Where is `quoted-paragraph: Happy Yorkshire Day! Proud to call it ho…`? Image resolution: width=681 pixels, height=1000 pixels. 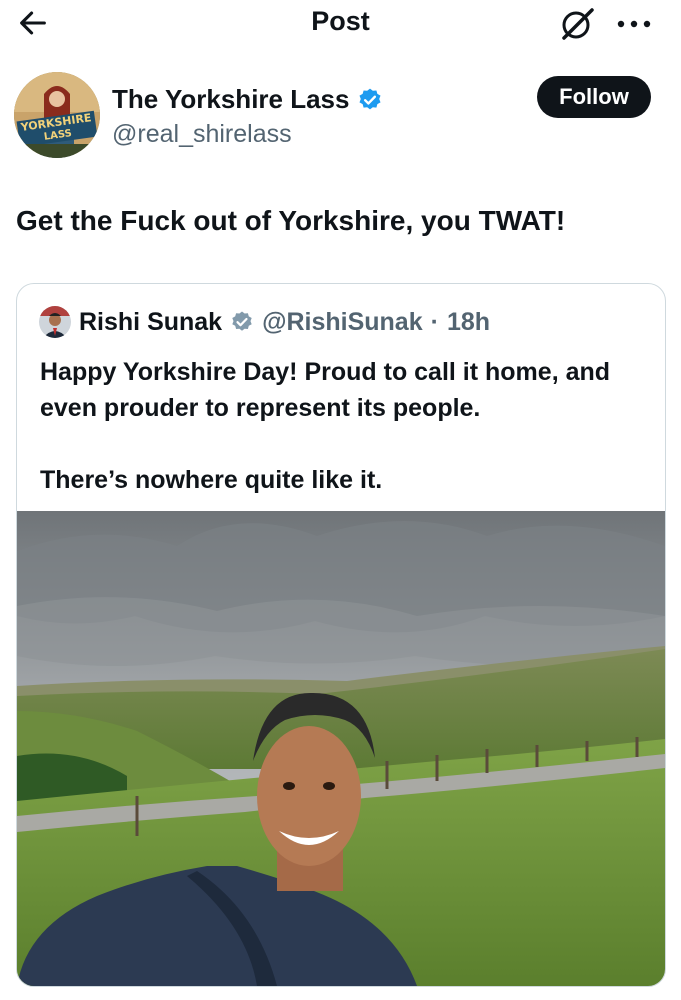
quoted-paragraph: Happy Yorkshire Day! Proud to call it ho… is located at coordinates (325, 390).